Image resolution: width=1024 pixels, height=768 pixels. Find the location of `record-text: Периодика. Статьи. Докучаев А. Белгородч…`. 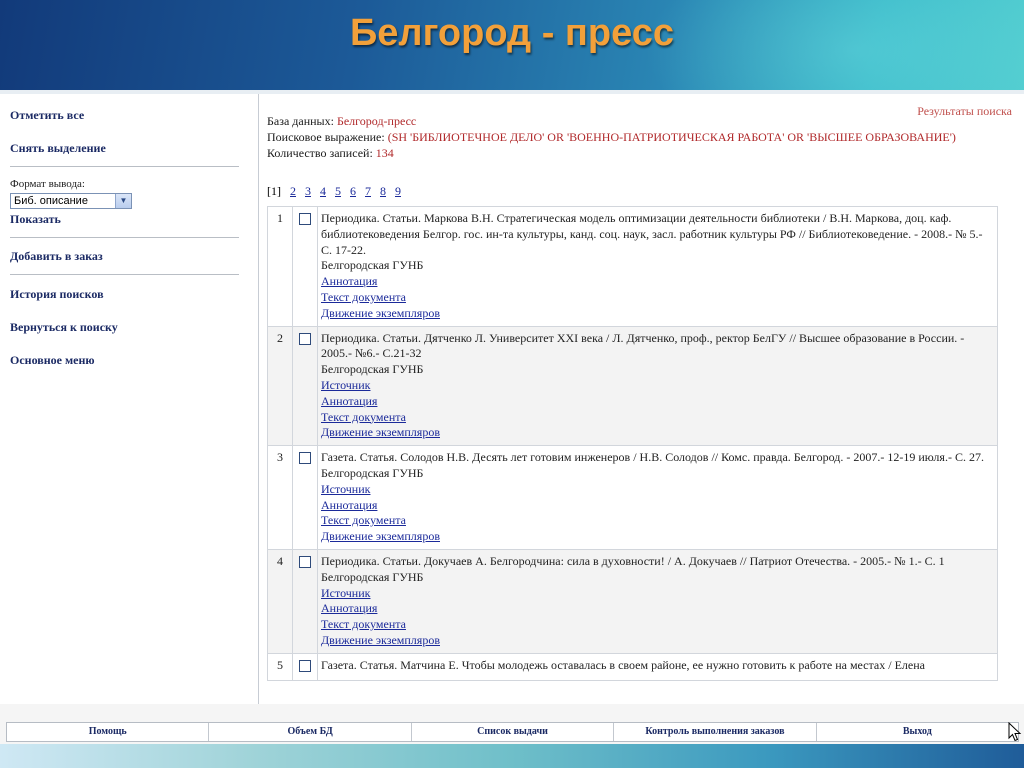

record-text: Периодика. Статьи. Докучаев А. Белгородч… is located at coordinates (633, 560).